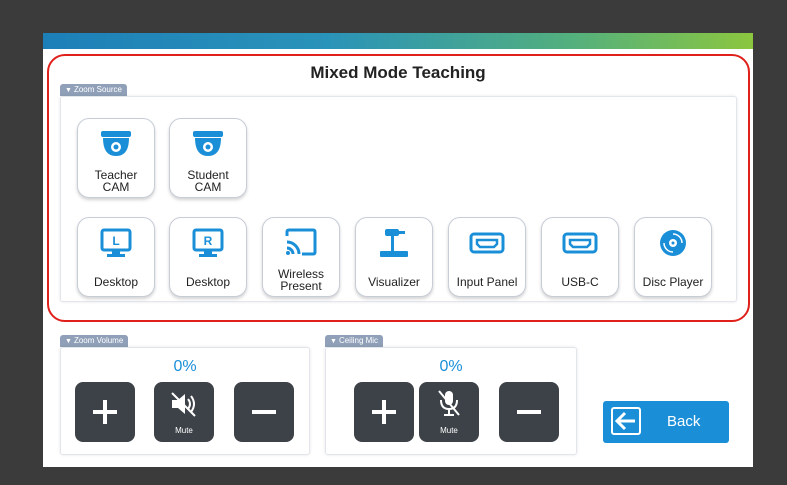 The height and width of the screenshot is (485, 787). I want to click on zoom-volume-up-button, so click(105, 412).